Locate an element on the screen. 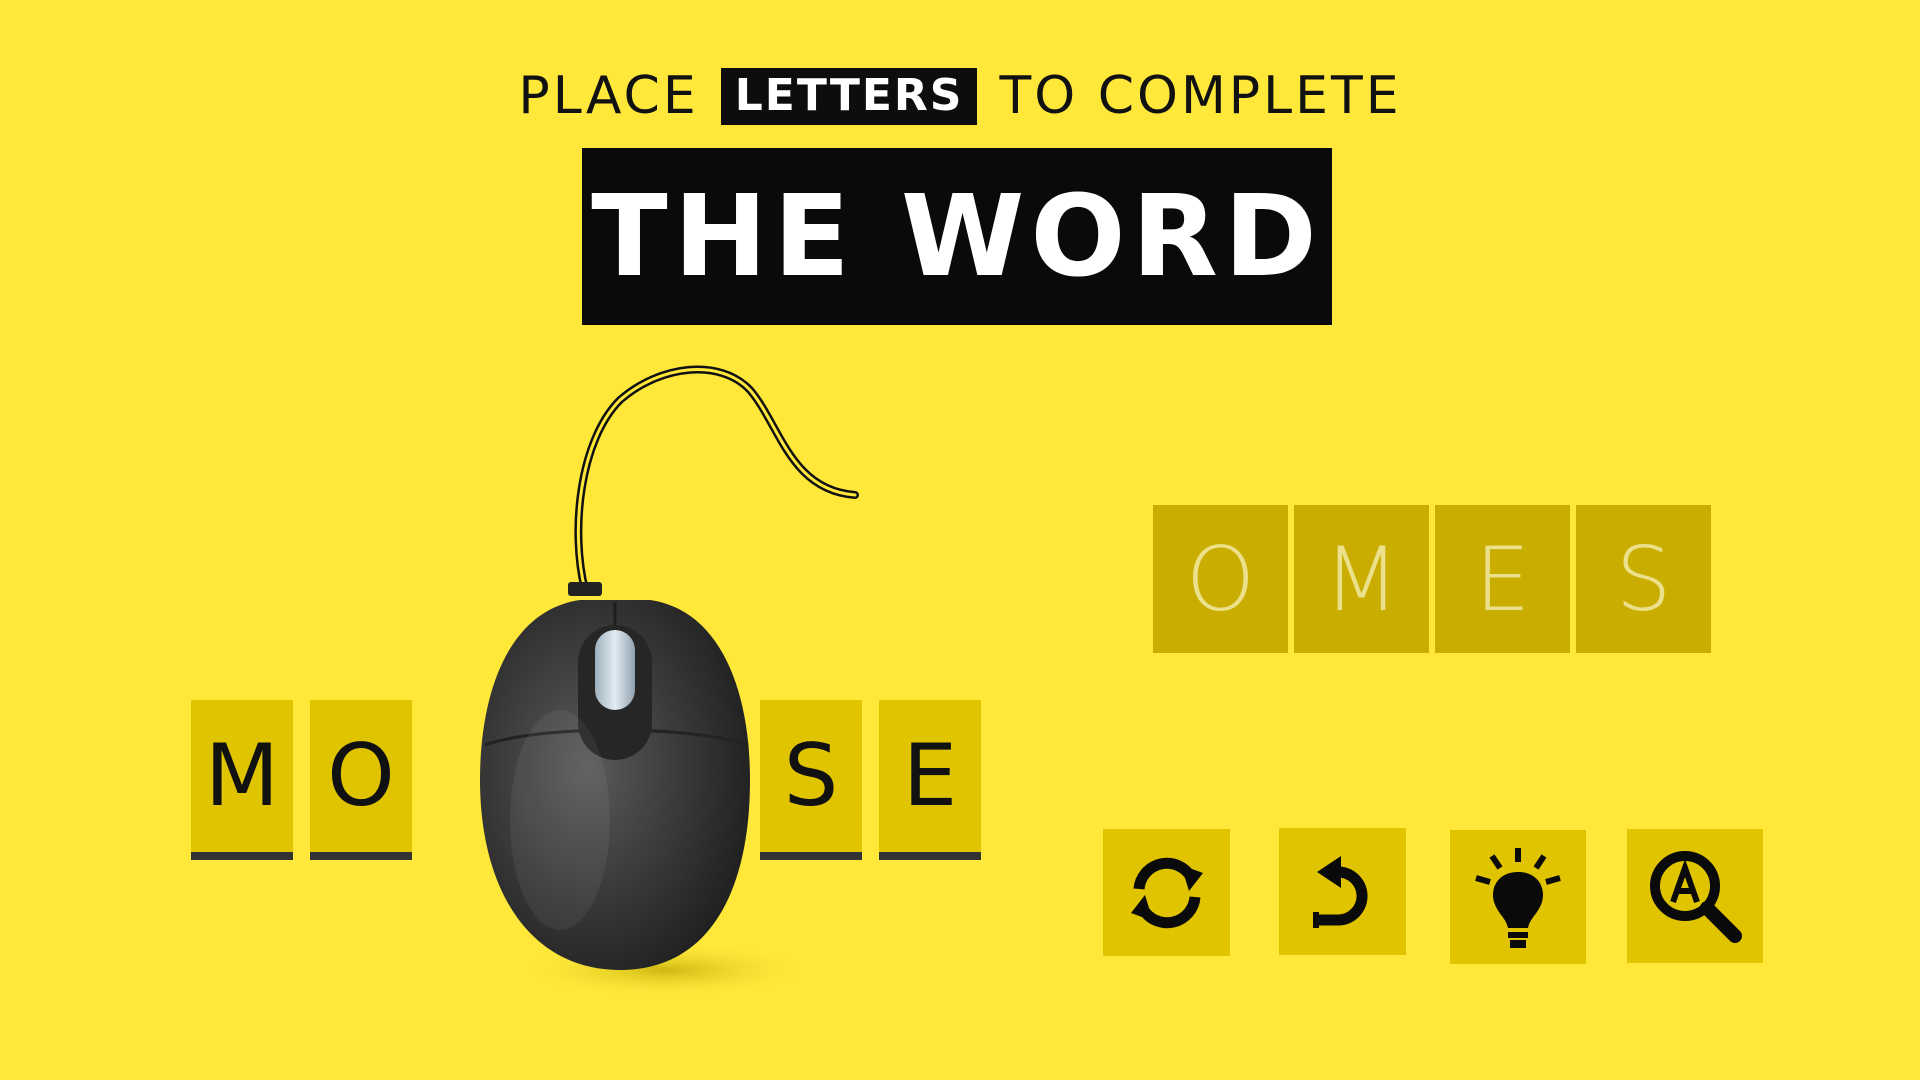  slot-letter: E is located at coordinates (930, 776).